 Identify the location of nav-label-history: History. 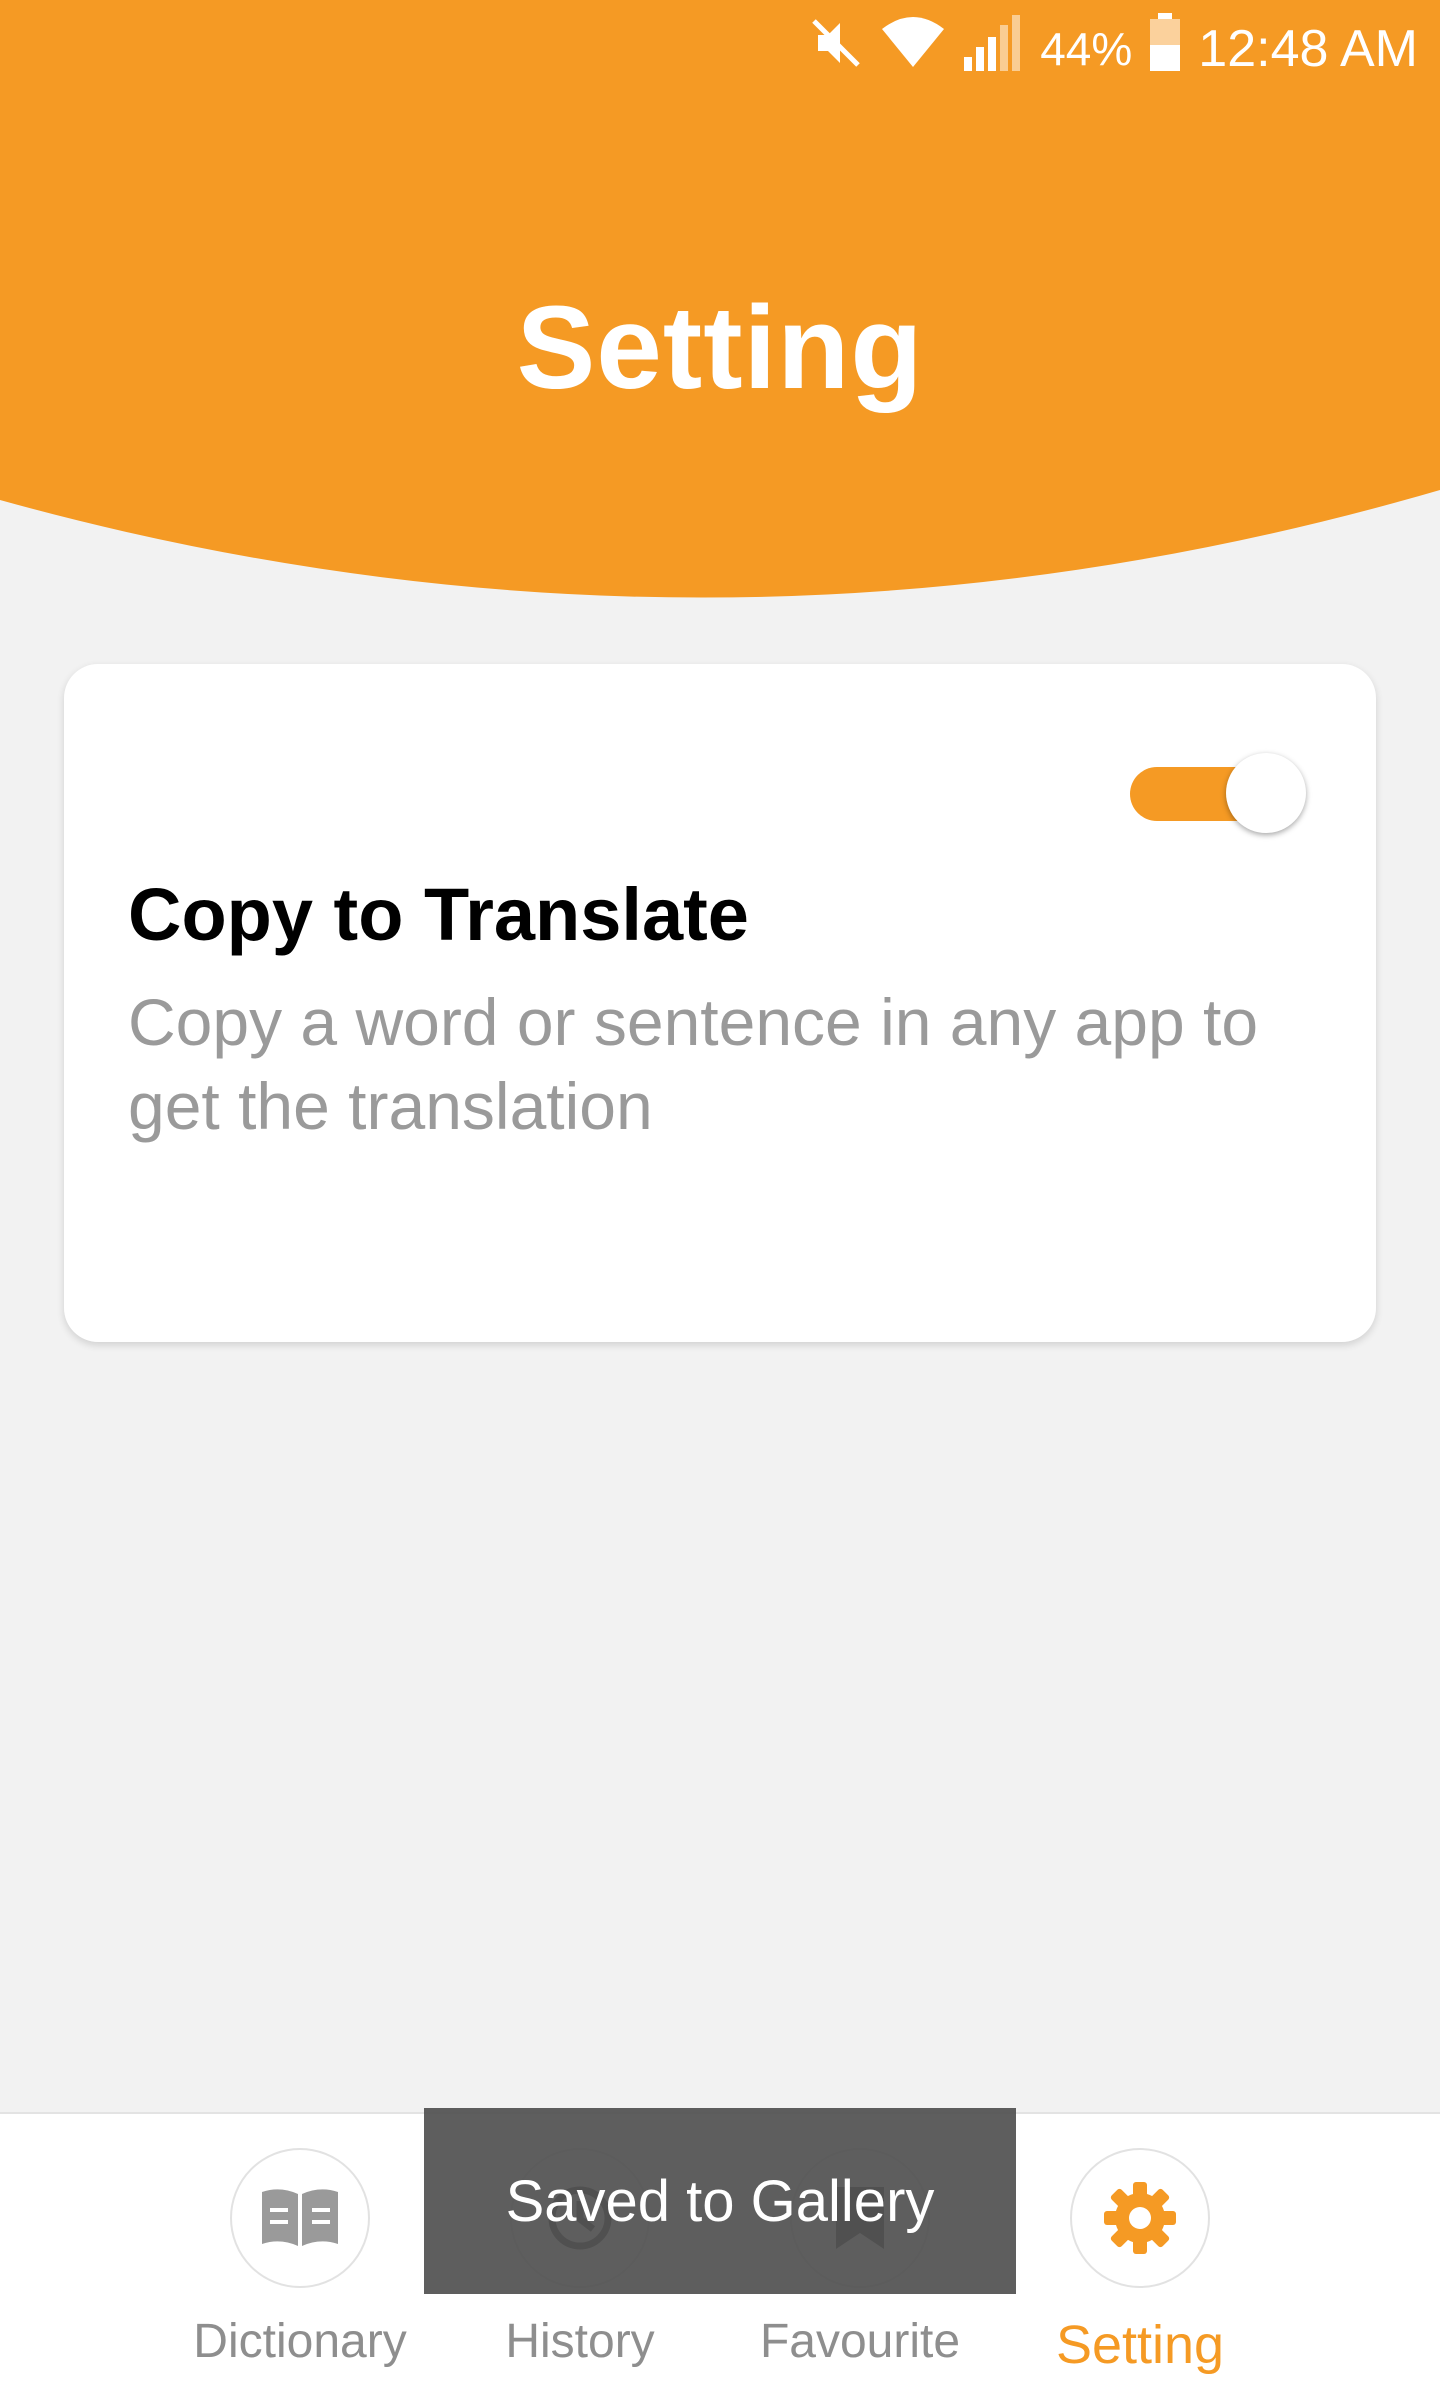
(580, 2341).